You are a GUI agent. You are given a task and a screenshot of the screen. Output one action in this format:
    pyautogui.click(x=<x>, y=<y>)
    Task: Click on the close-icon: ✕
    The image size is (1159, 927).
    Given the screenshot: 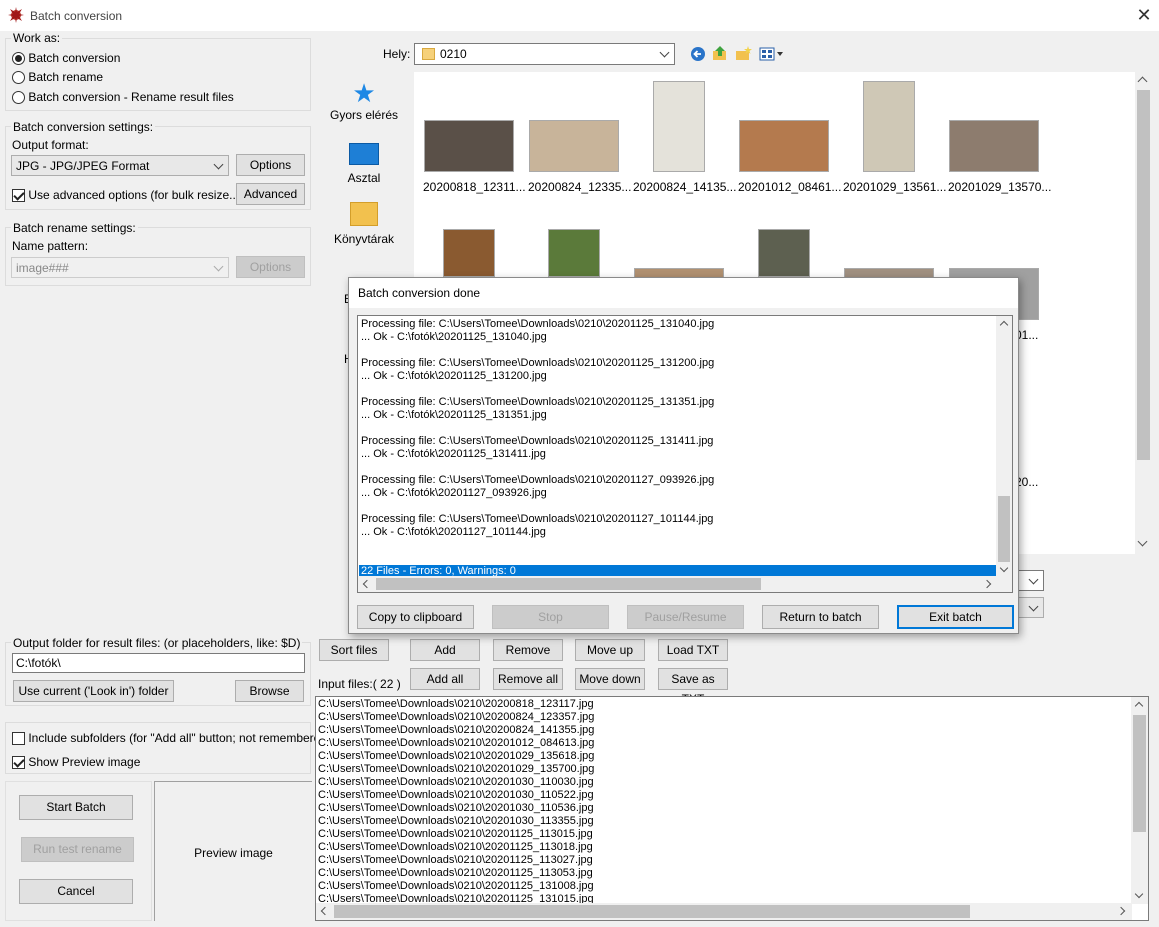 What is the action you would take?
    pyautogui.click(x=1144, y=15)
    